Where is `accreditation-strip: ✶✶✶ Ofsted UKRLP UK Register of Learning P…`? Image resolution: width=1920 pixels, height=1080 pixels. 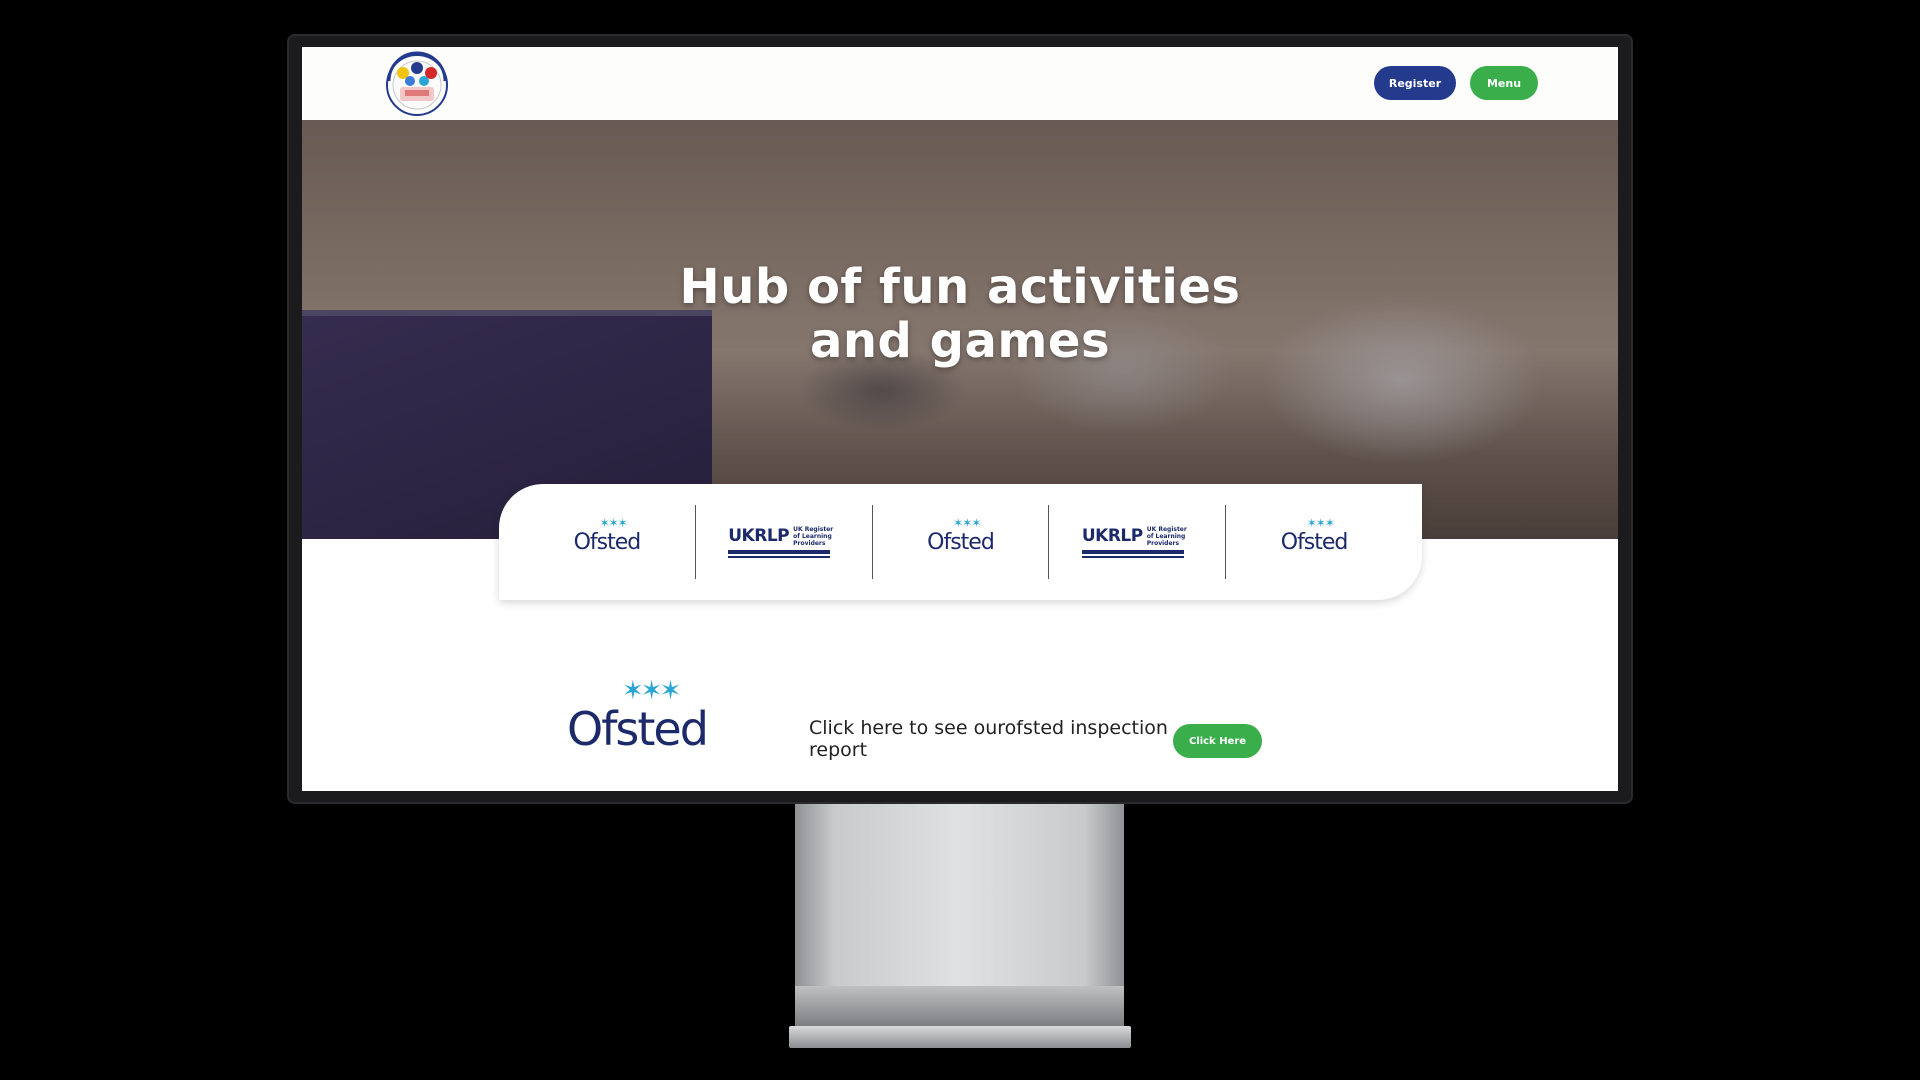
accreditation-strip: ✶✶✶ Ofsted UKRLP UK Register of Learning P… is located at coordinates (960, 542).